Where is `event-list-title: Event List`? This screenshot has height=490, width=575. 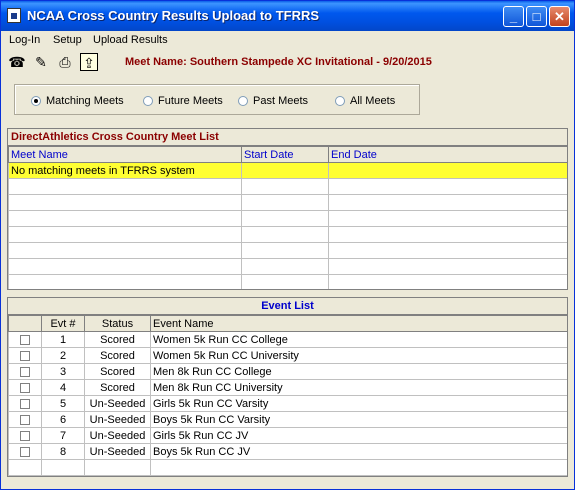
event-list-title: Event List is located at coordinates (287, 306).